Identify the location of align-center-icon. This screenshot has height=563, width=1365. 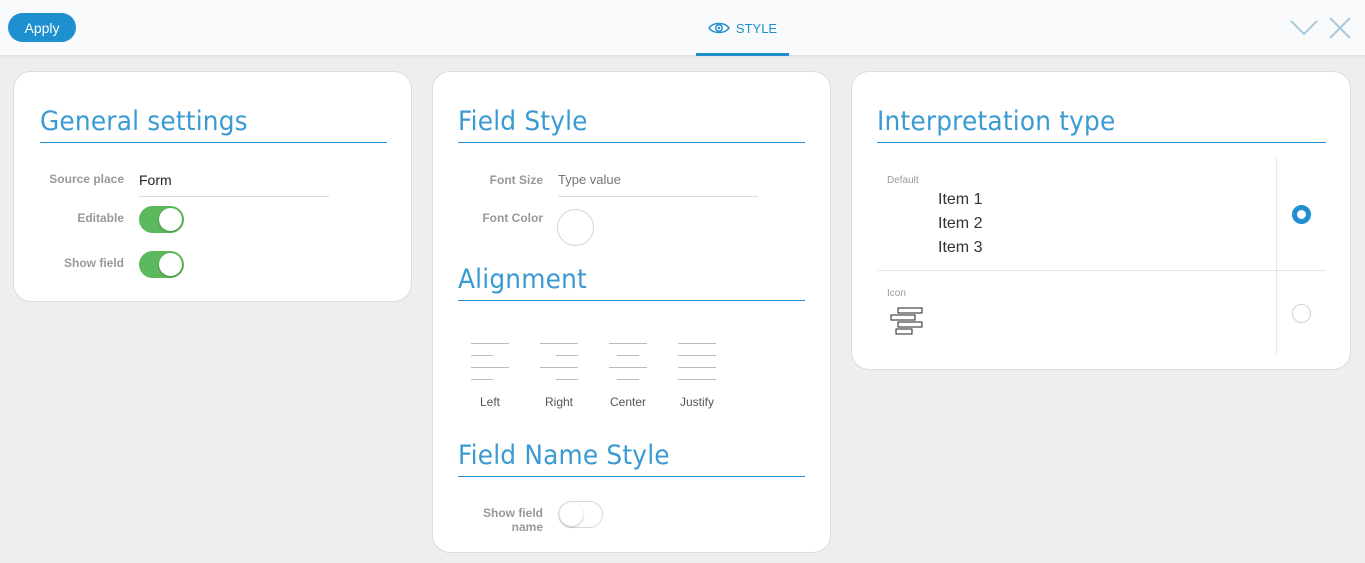
(628, 363).